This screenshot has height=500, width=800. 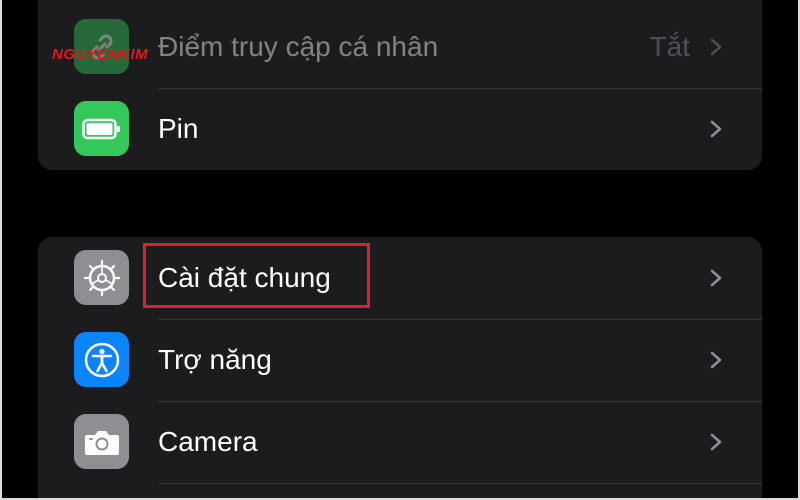 What do you see at coordinates (1, 250) in the screenshot?
I see `frame-border-left` at bounding box center [1, 250].